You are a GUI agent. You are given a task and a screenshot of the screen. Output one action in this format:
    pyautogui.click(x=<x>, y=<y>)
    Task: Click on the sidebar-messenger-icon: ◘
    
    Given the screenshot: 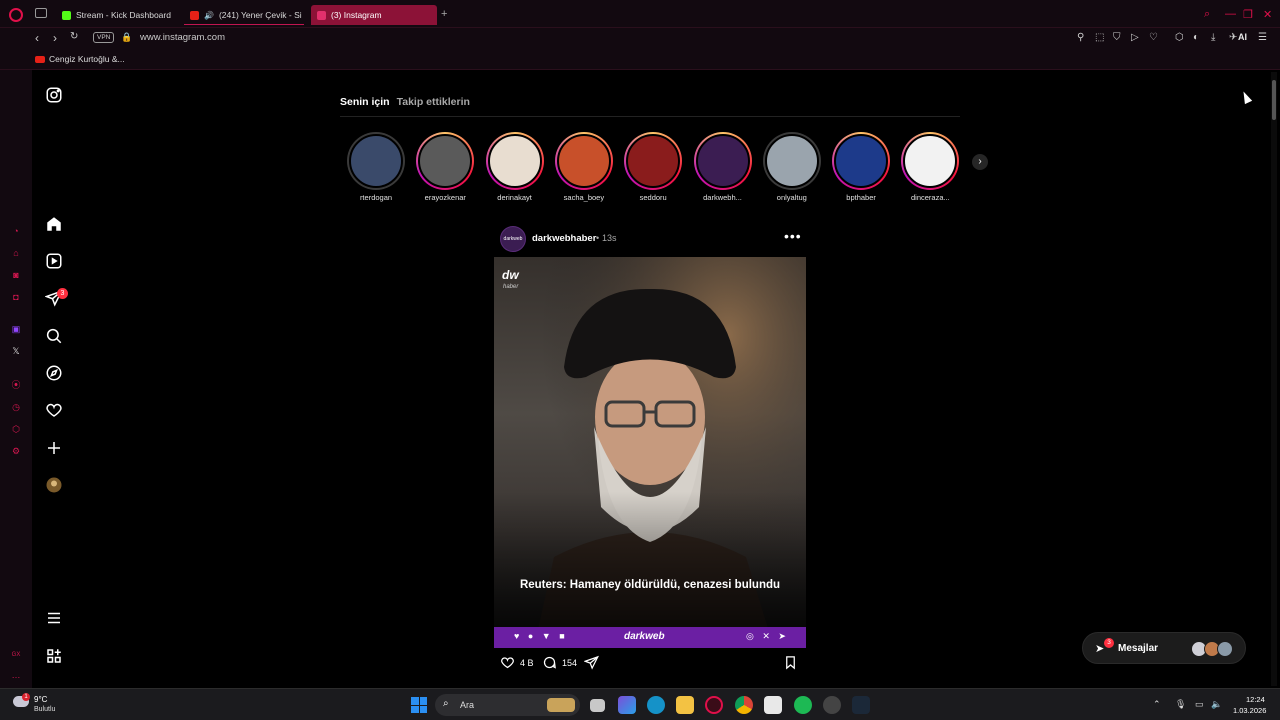 What is the action you would take?
    pyautogui.click(x=16, y=297)
    